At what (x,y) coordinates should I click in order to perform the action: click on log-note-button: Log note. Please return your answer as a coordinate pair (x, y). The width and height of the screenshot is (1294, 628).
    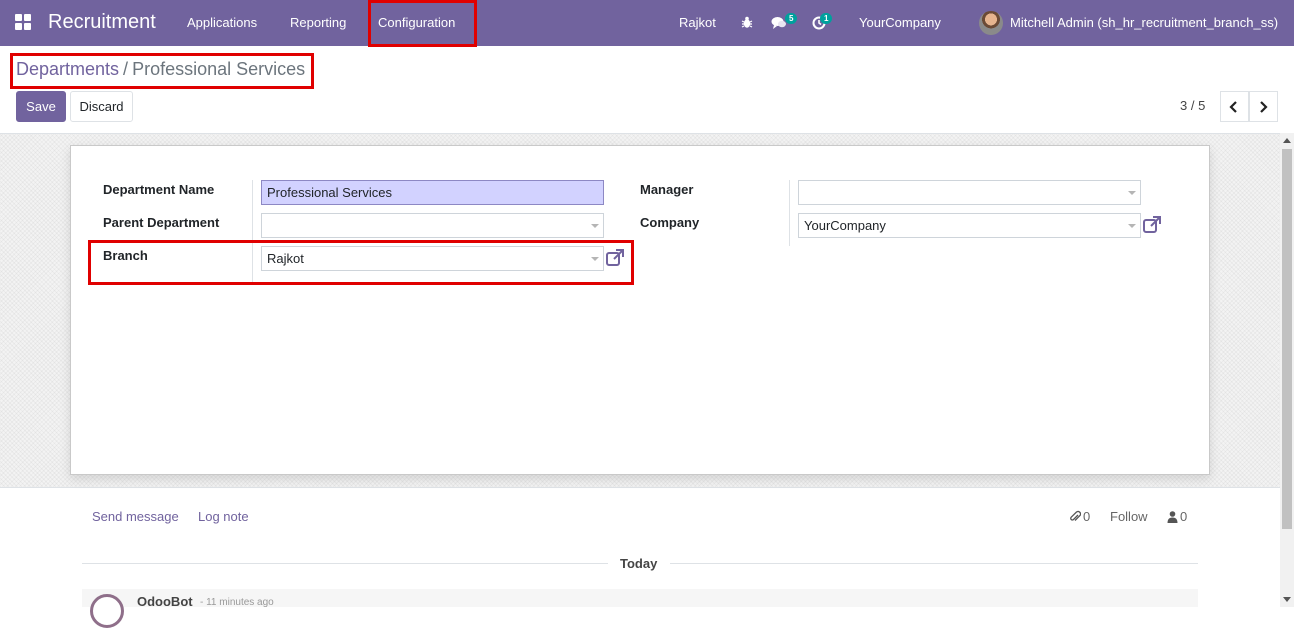
    Looking at the image, I should click on (223, 516).